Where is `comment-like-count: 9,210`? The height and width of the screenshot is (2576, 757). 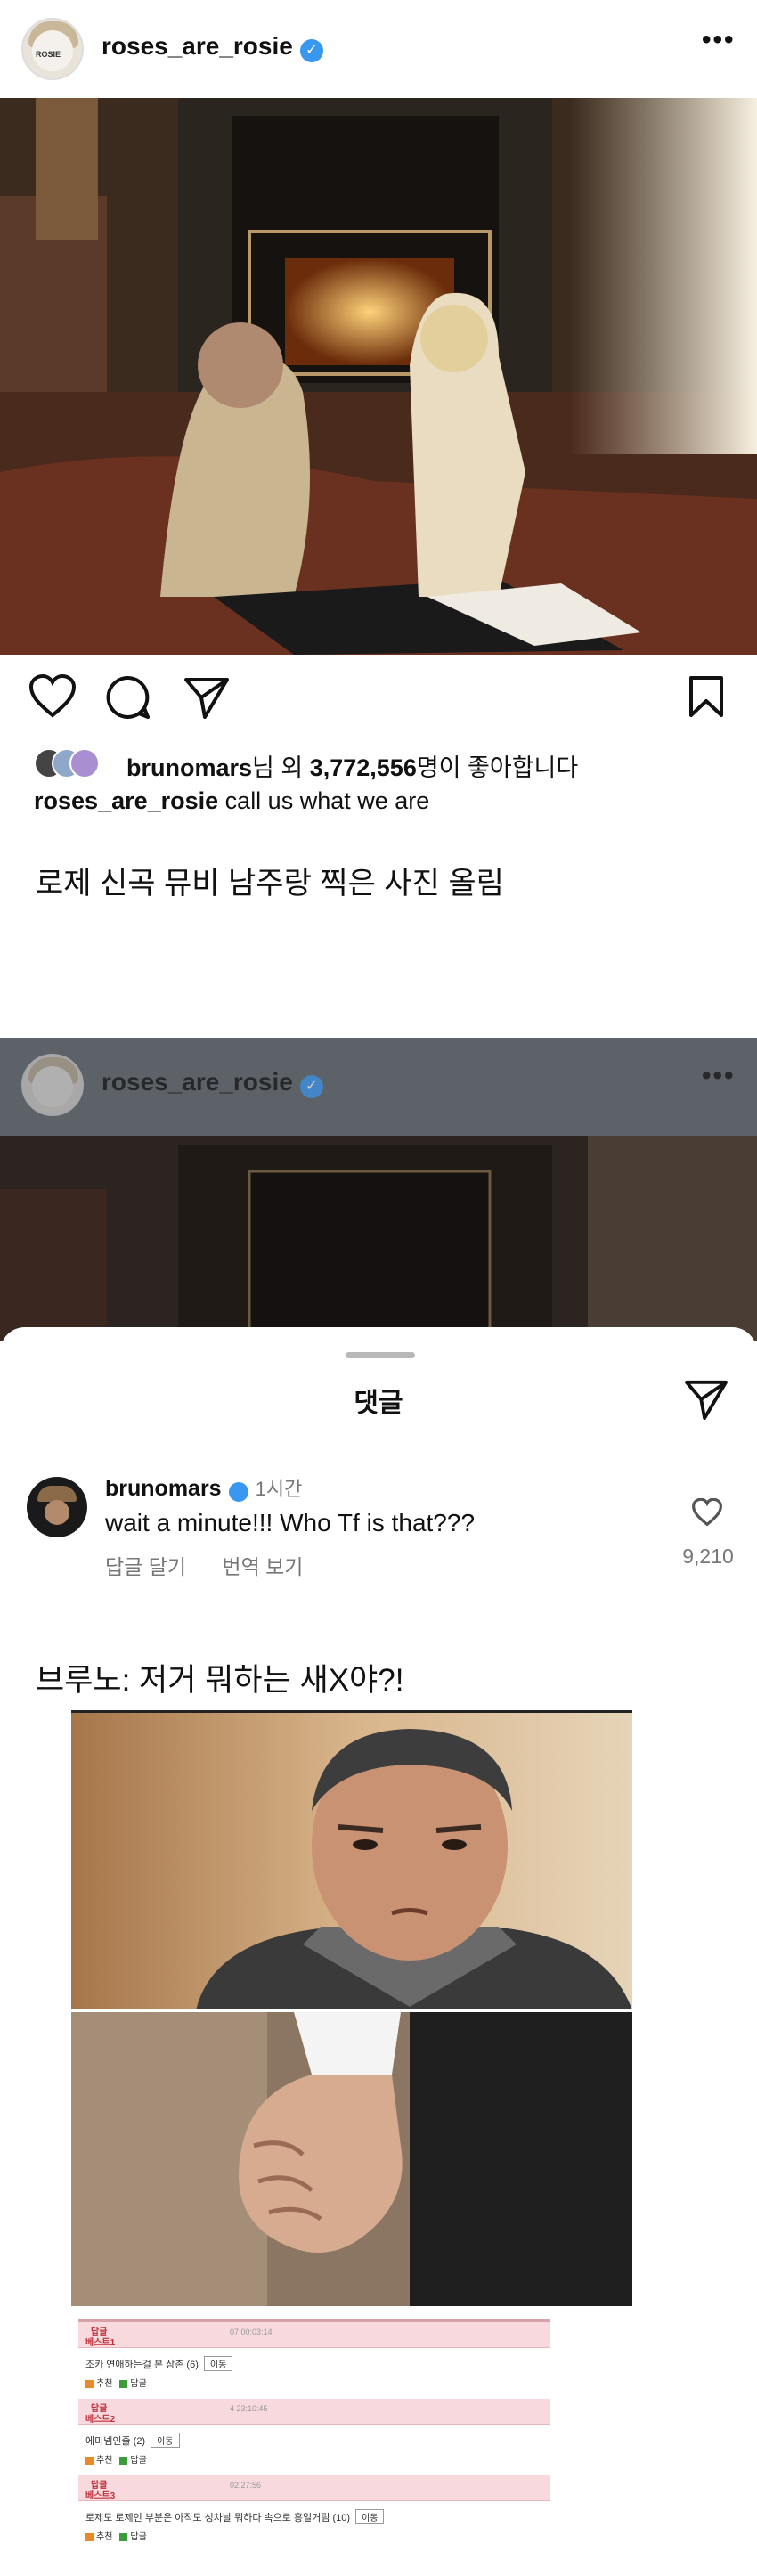 comment-like-count: 9,210 is located at coordinates (708, 1557).